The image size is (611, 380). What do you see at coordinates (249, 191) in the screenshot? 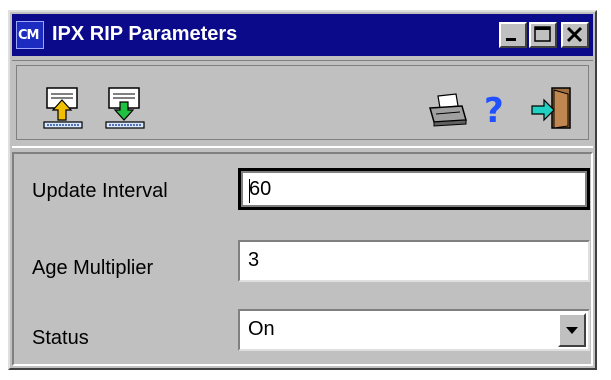
I see `text-caret` at bounding box center [249, 191].